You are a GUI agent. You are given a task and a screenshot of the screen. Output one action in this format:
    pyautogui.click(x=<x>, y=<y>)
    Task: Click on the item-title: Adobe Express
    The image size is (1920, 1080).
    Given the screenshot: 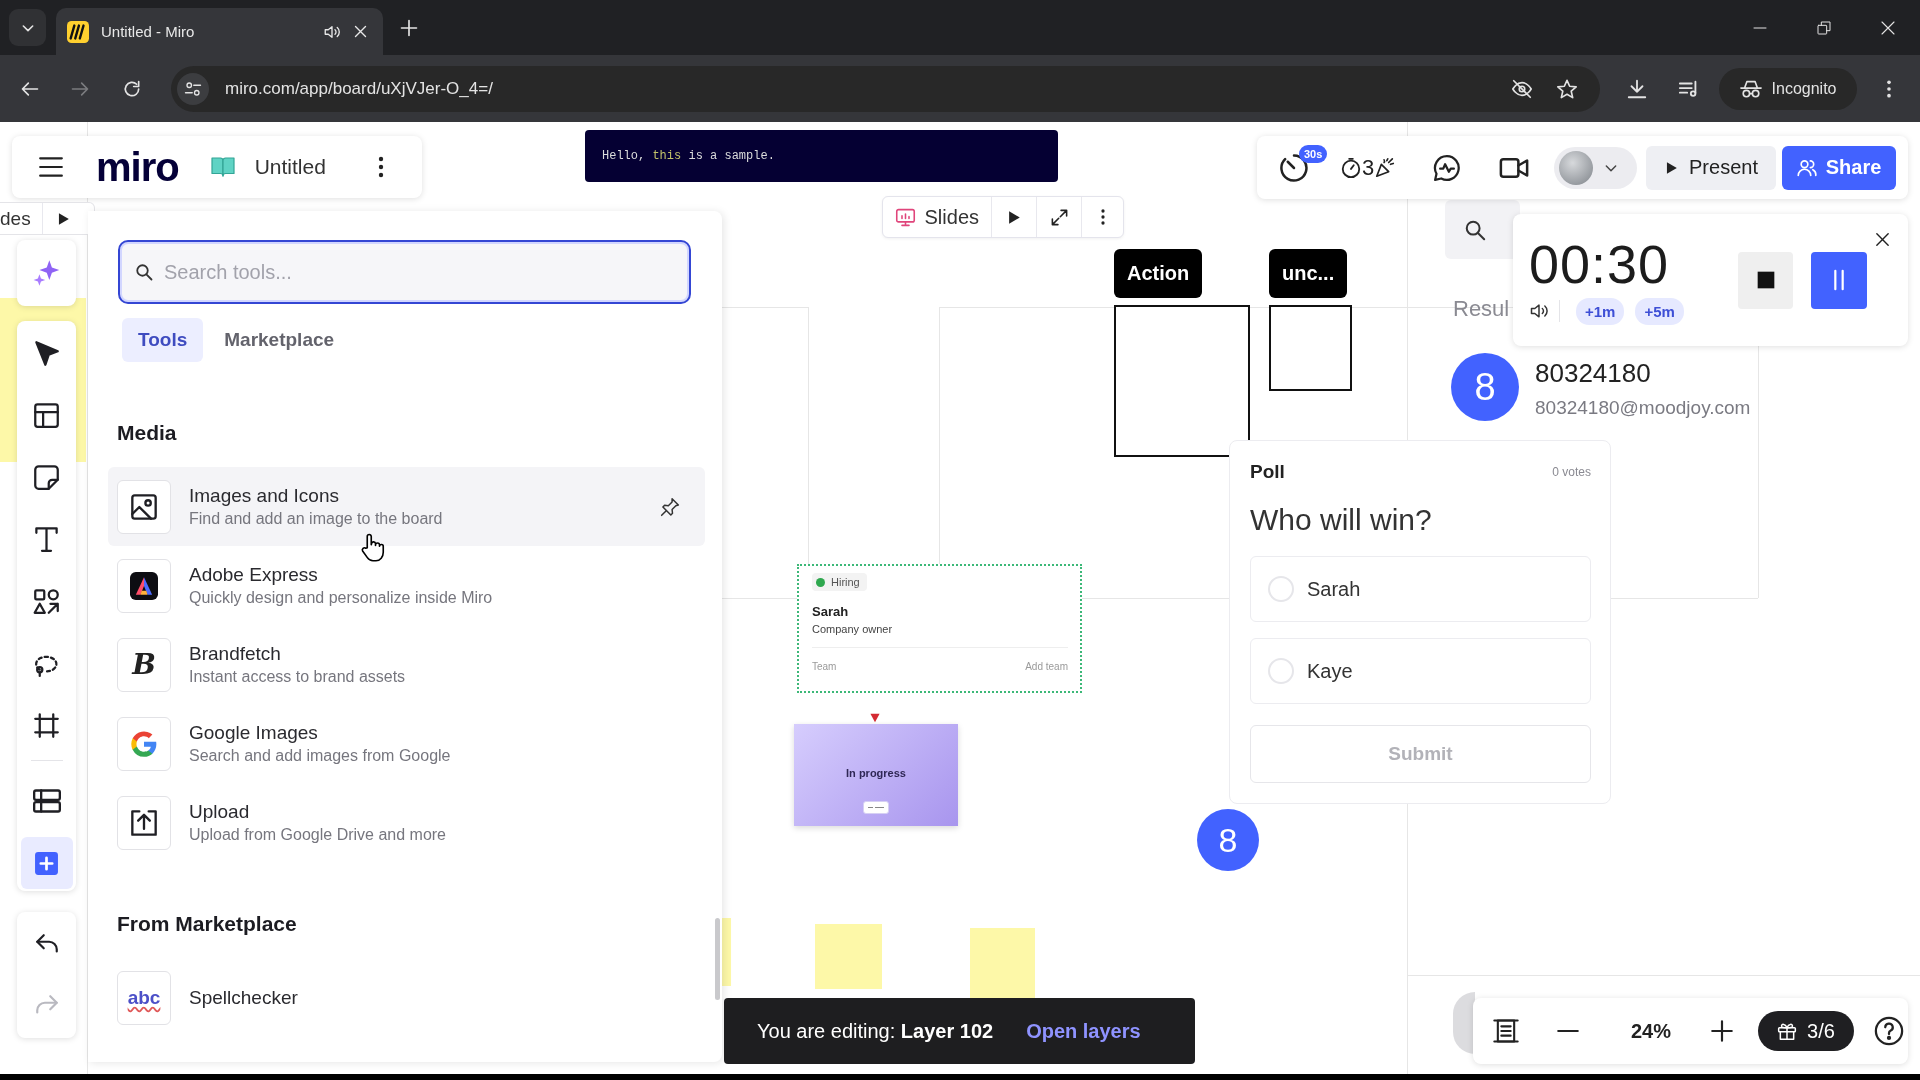 What is the action you would take?
    pyautogui.click(x=254, y=574)
    